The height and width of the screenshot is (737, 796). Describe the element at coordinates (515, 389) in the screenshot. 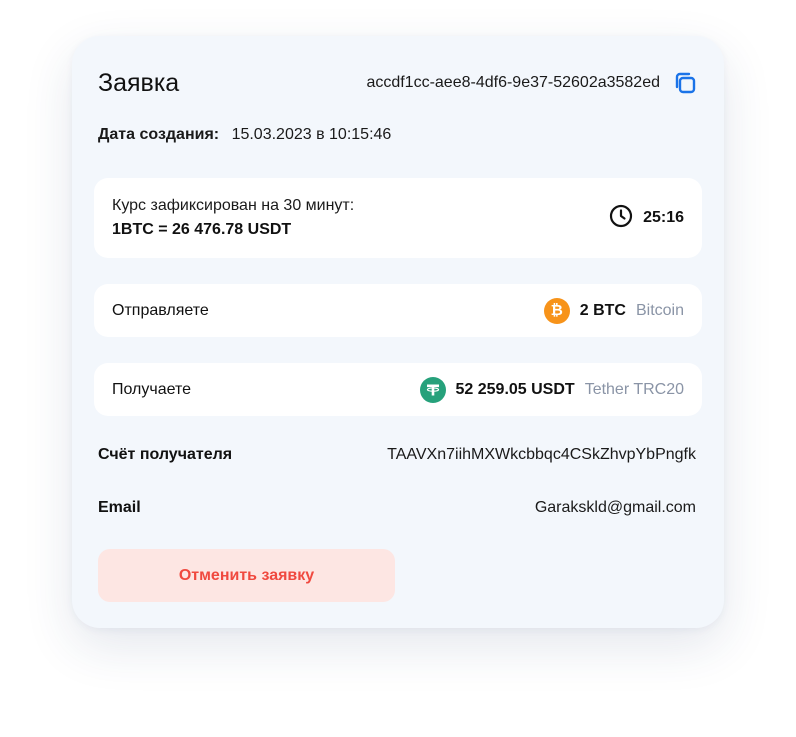

I see `receive-amount: 52 259.05 USDT` at that location.